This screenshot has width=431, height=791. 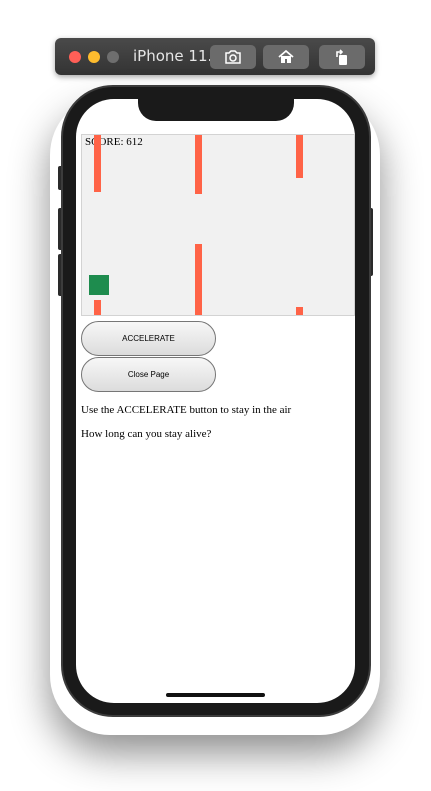 I want to click on camera-icon, so click(x=233, y=57).